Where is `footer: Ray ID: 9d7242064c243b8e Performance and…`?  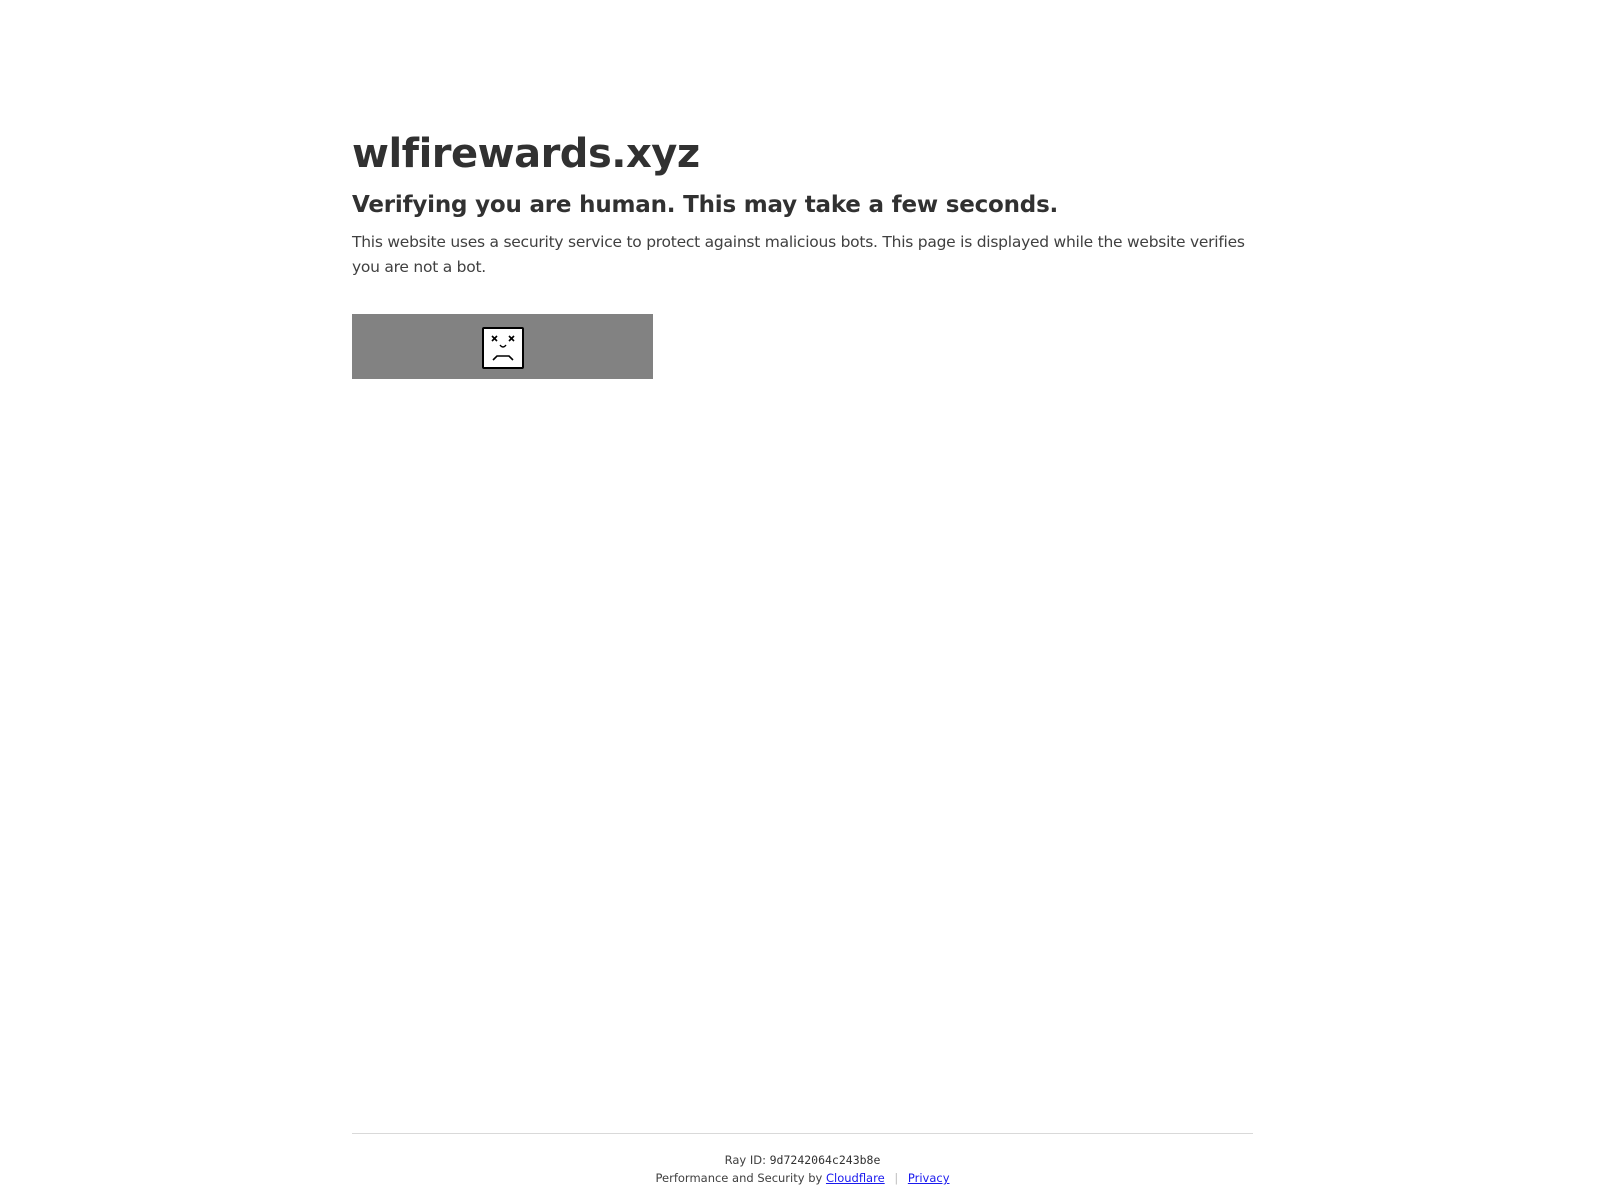 footer: Ray ID: 9d7242064c243b8e Performance and… is located at coordinates (802, 1159).